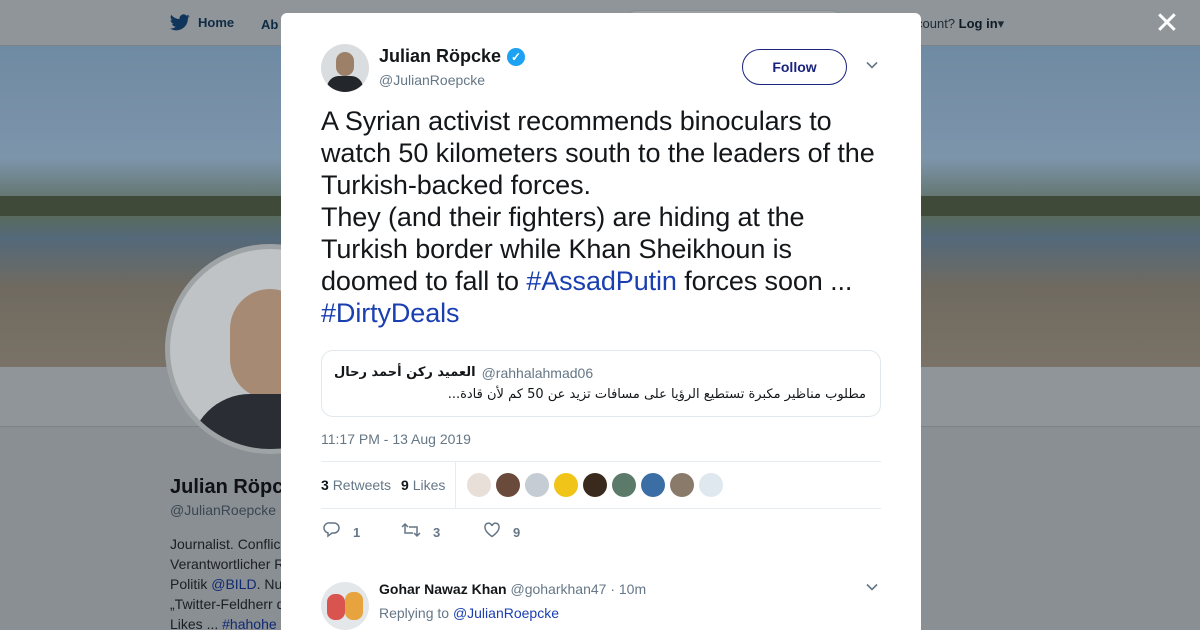 The width and height of the screenshot is (1200, 630). I want to click on profile-name: Julian Röpc, so click(227, 487).